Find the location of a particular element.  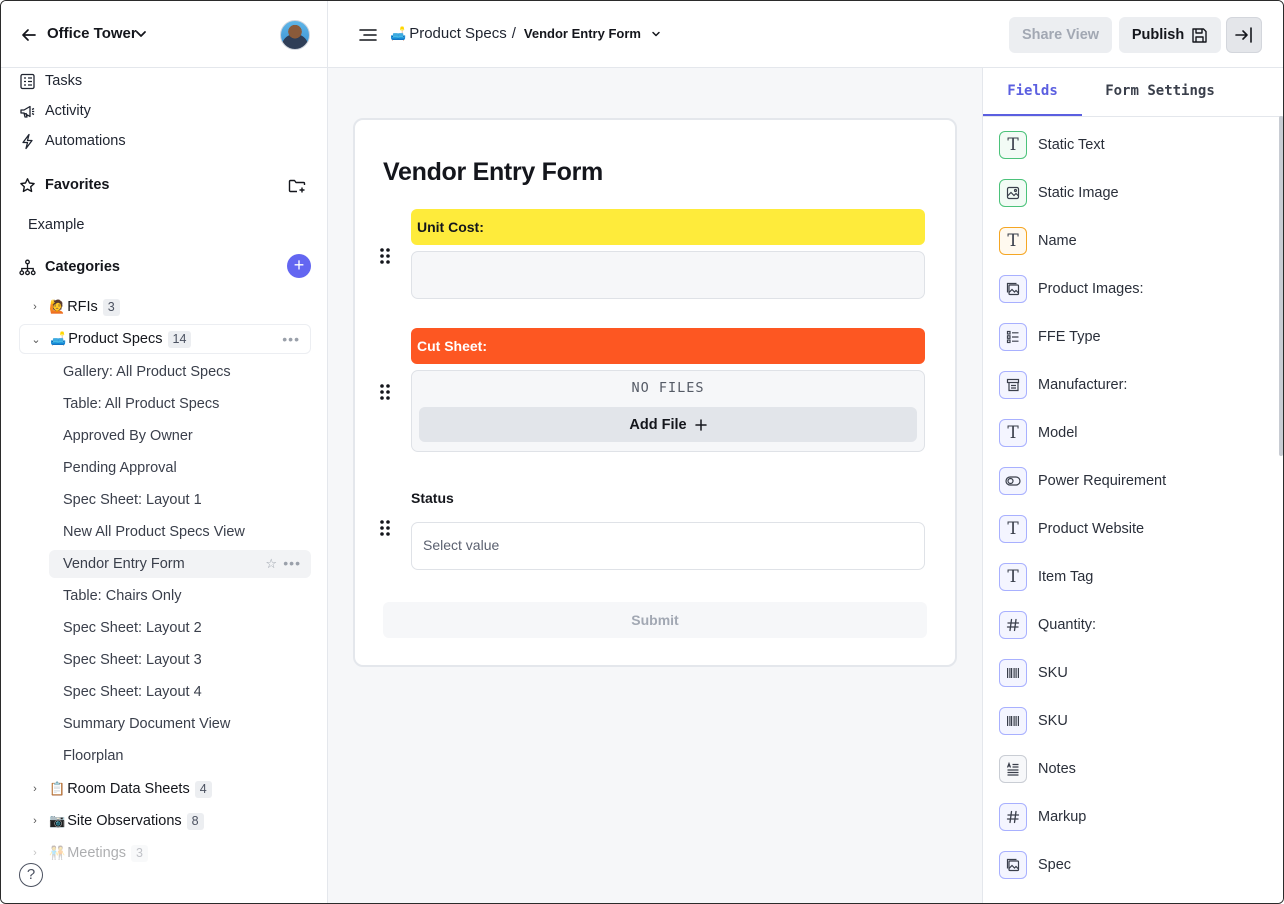

help-button: ? is located at coordinates (31, 875).